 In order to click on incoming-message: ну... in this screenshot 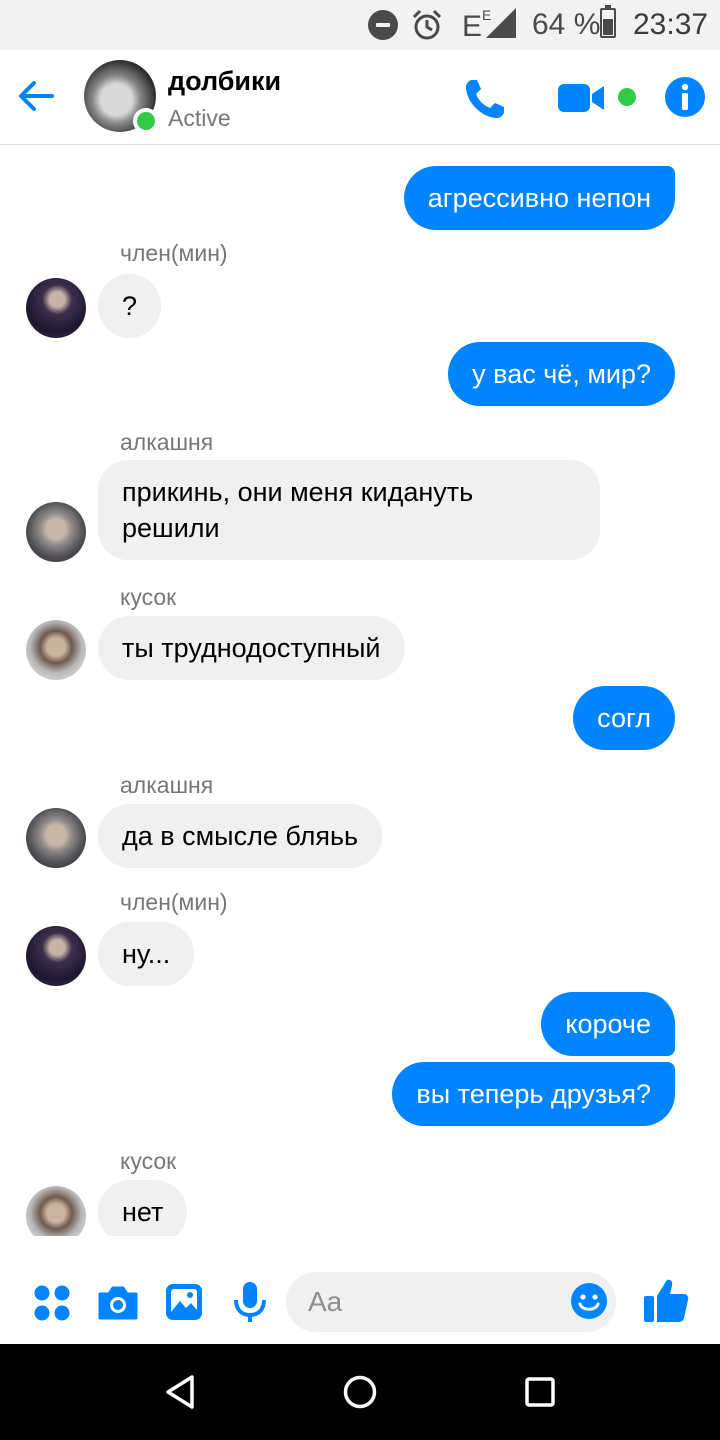, I will do `click(146, 954)`.